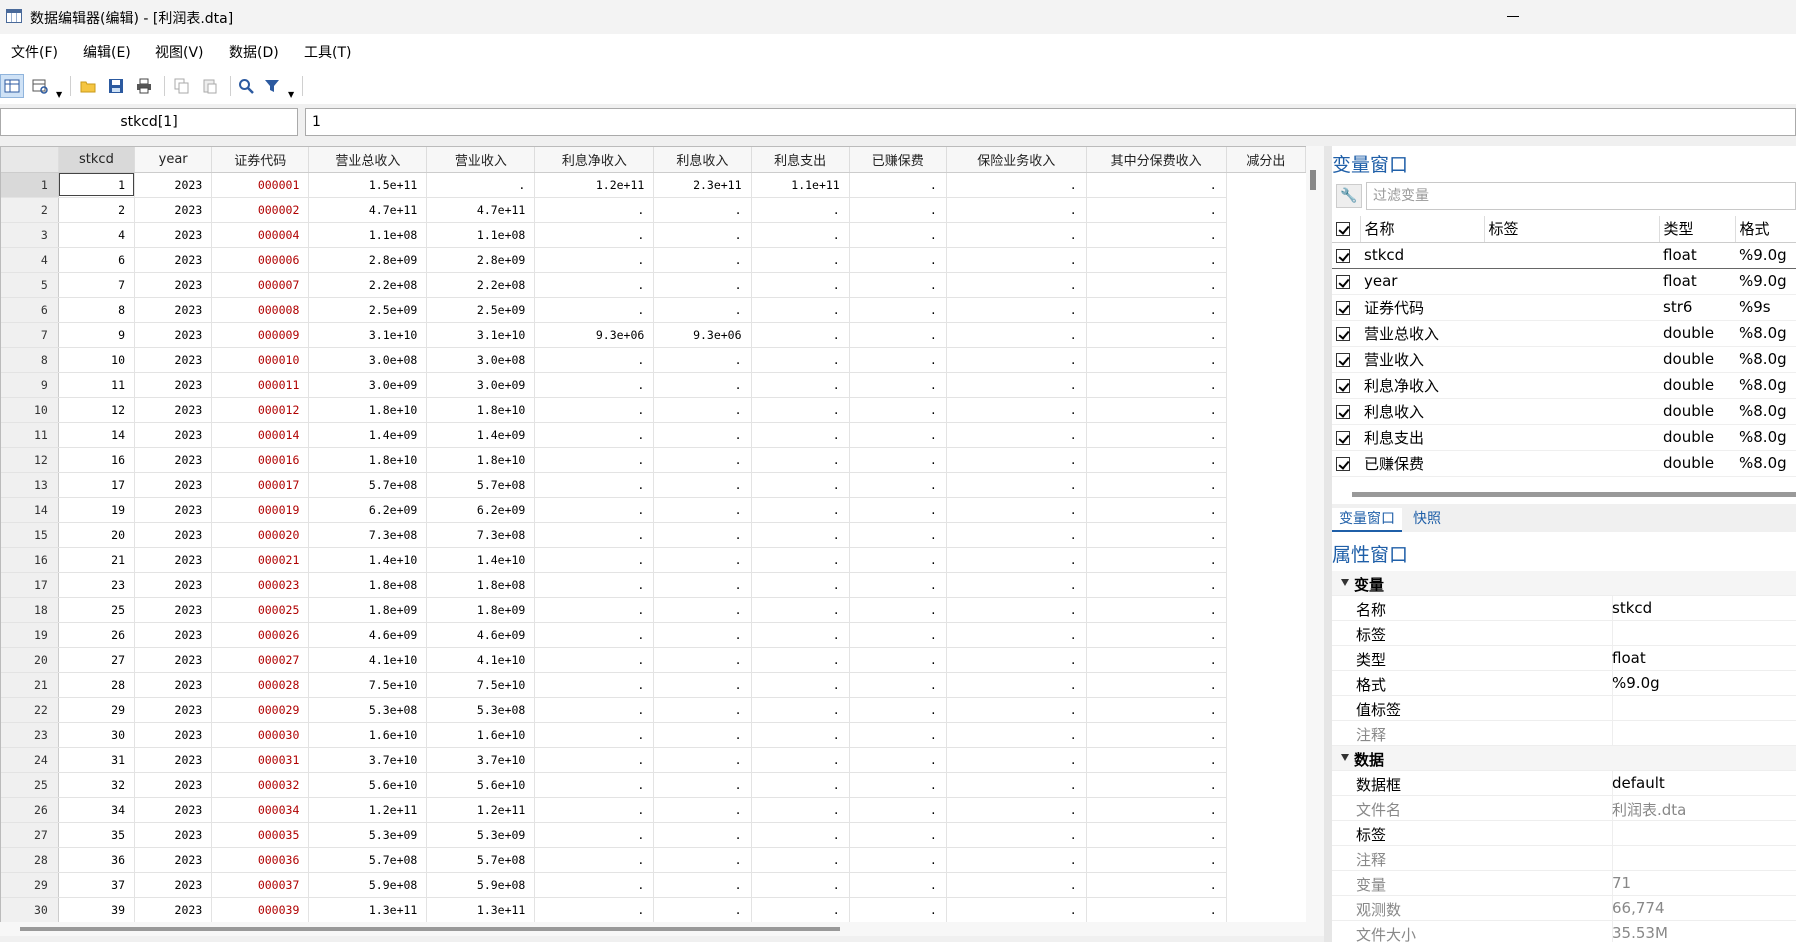 This screenshot has width=1796, height=942. What do you see at coordinates (97, 585) in the screenshot?
I see `table-cell: 23` at bounding box center [97, 585].